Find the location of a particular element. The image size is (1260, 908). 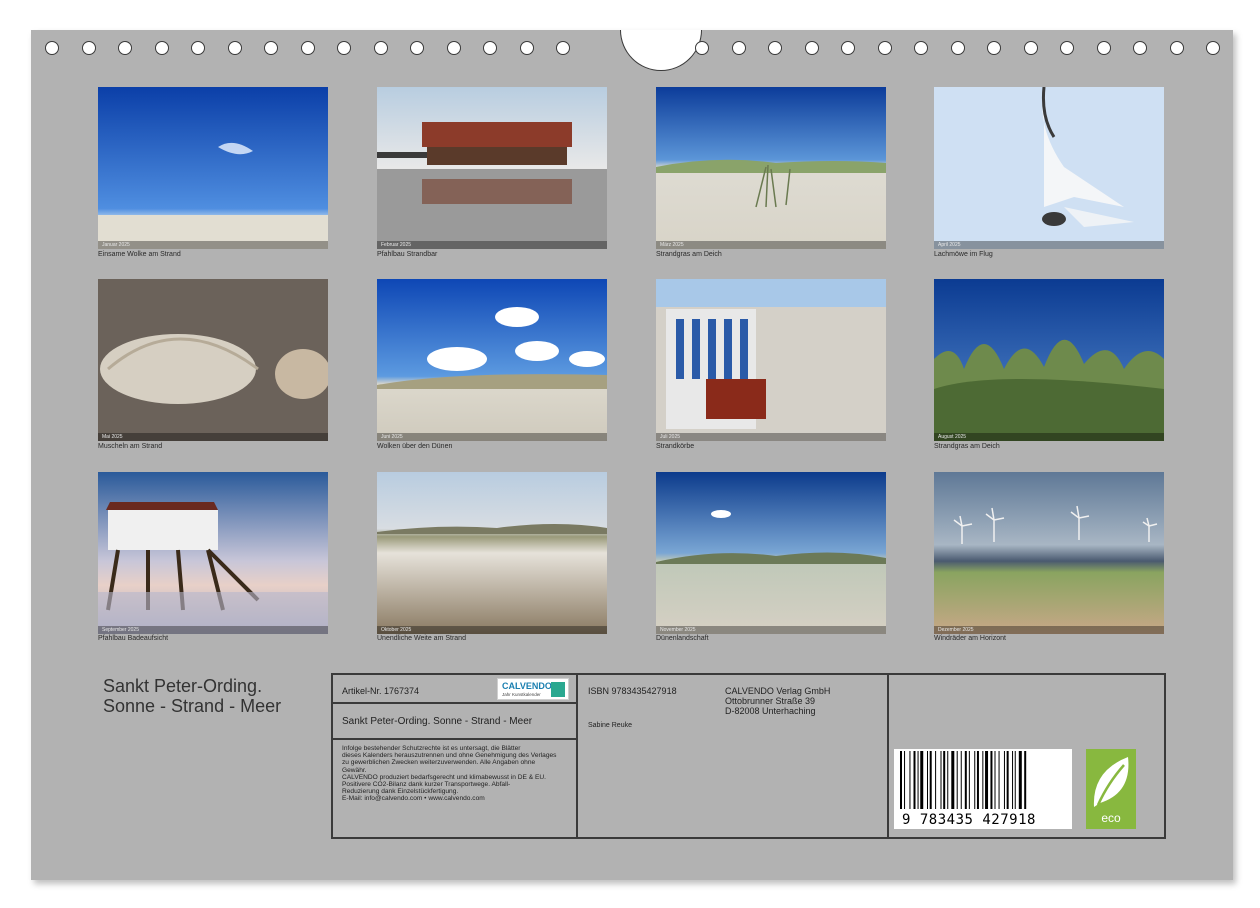

photo-december: Dezember 2025 is located at coordinates (1049, 553).